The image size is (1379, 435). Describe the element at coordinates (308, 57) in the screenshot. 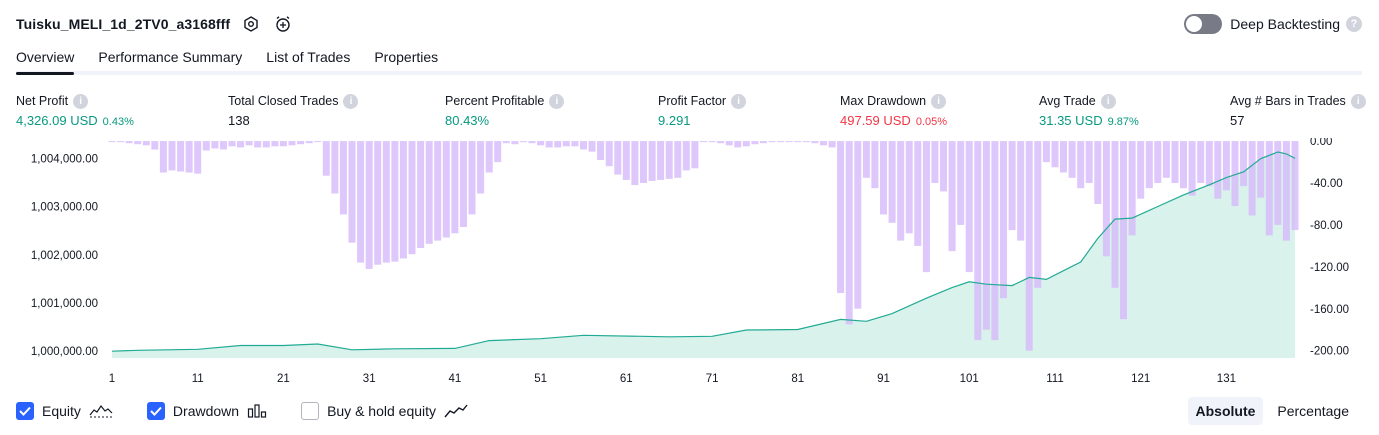

I see `tab-list-of-trades: List of Trades` at that location.